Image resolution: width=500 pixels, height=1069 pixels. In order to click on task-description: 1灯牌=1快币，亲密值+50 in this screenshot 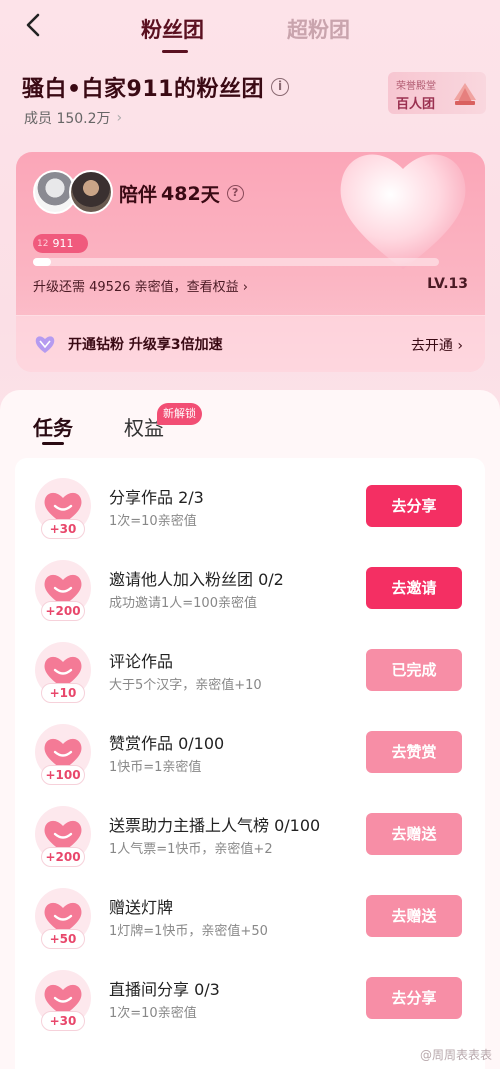, I will do `click(188, 931)`.